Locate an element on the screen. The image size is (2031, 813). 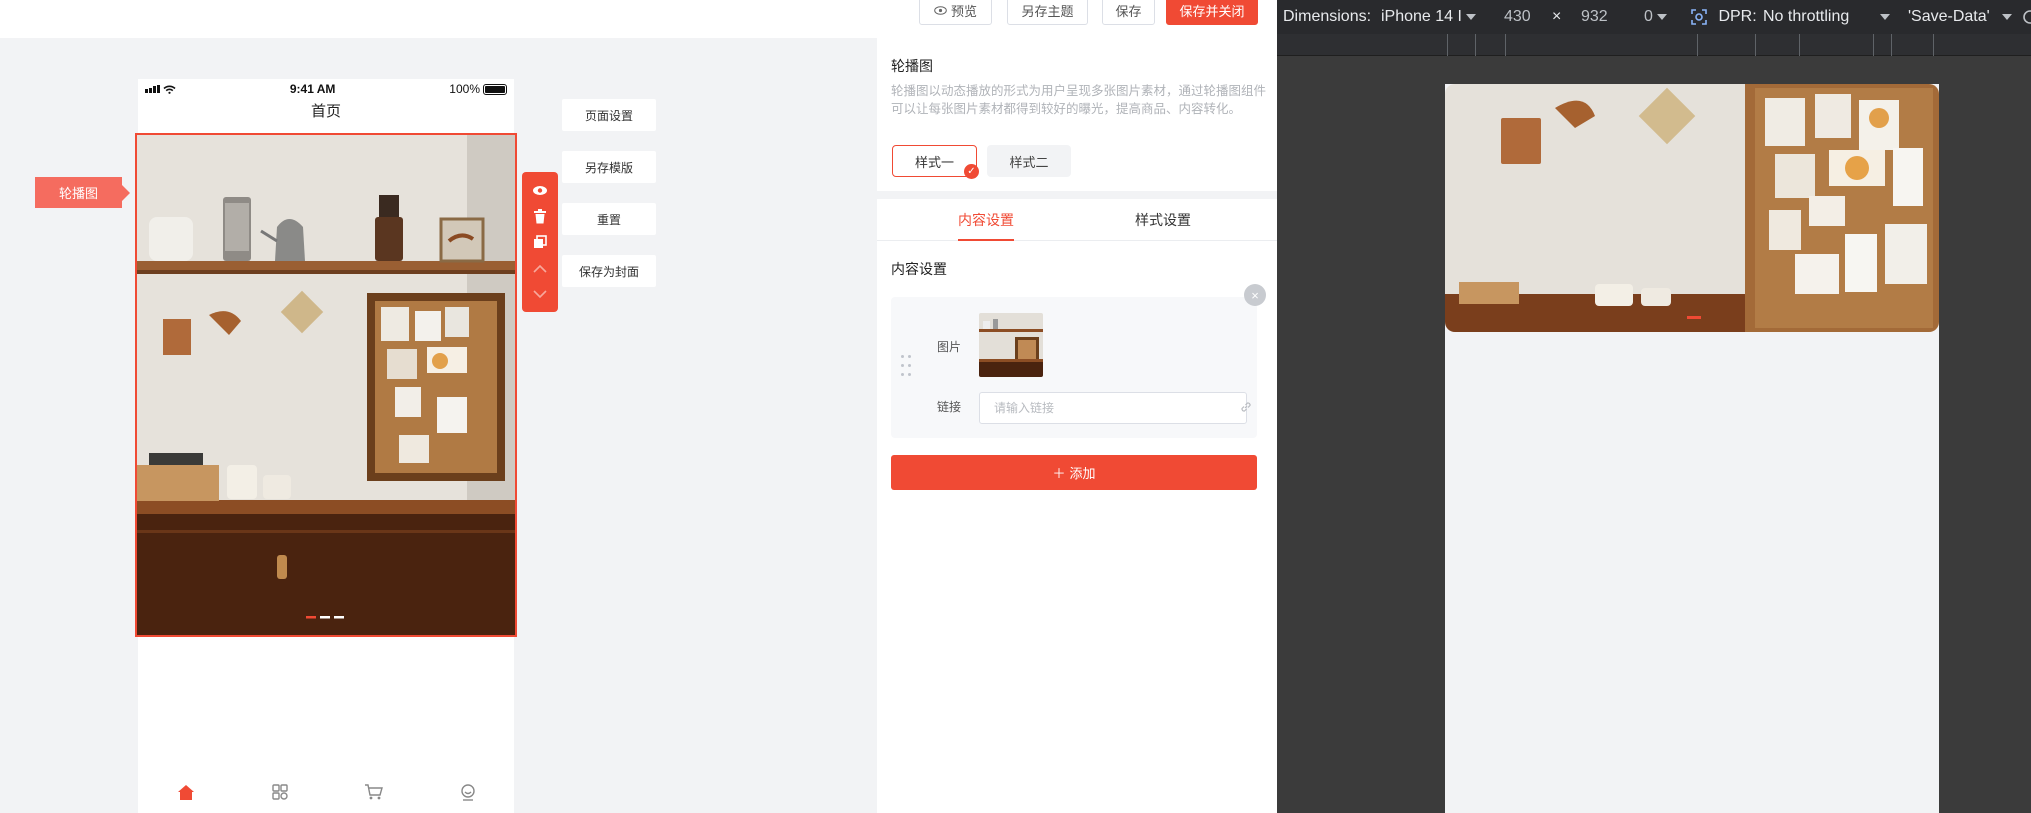
preview-carousel-image is located at coordinates (1692, 208).